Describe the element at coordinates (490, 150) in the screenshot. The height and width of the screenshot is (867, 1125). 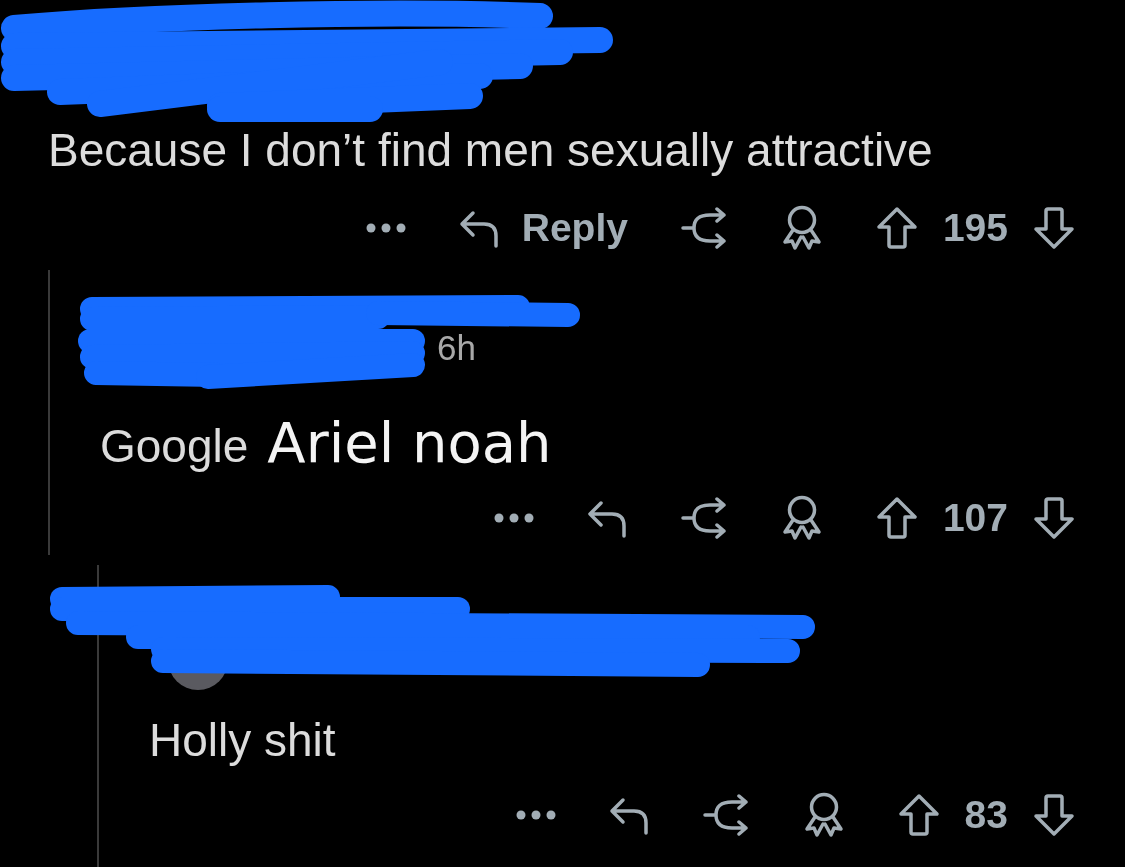
I see `comment-text: Because I don’t find men sexually attractive` at that location.